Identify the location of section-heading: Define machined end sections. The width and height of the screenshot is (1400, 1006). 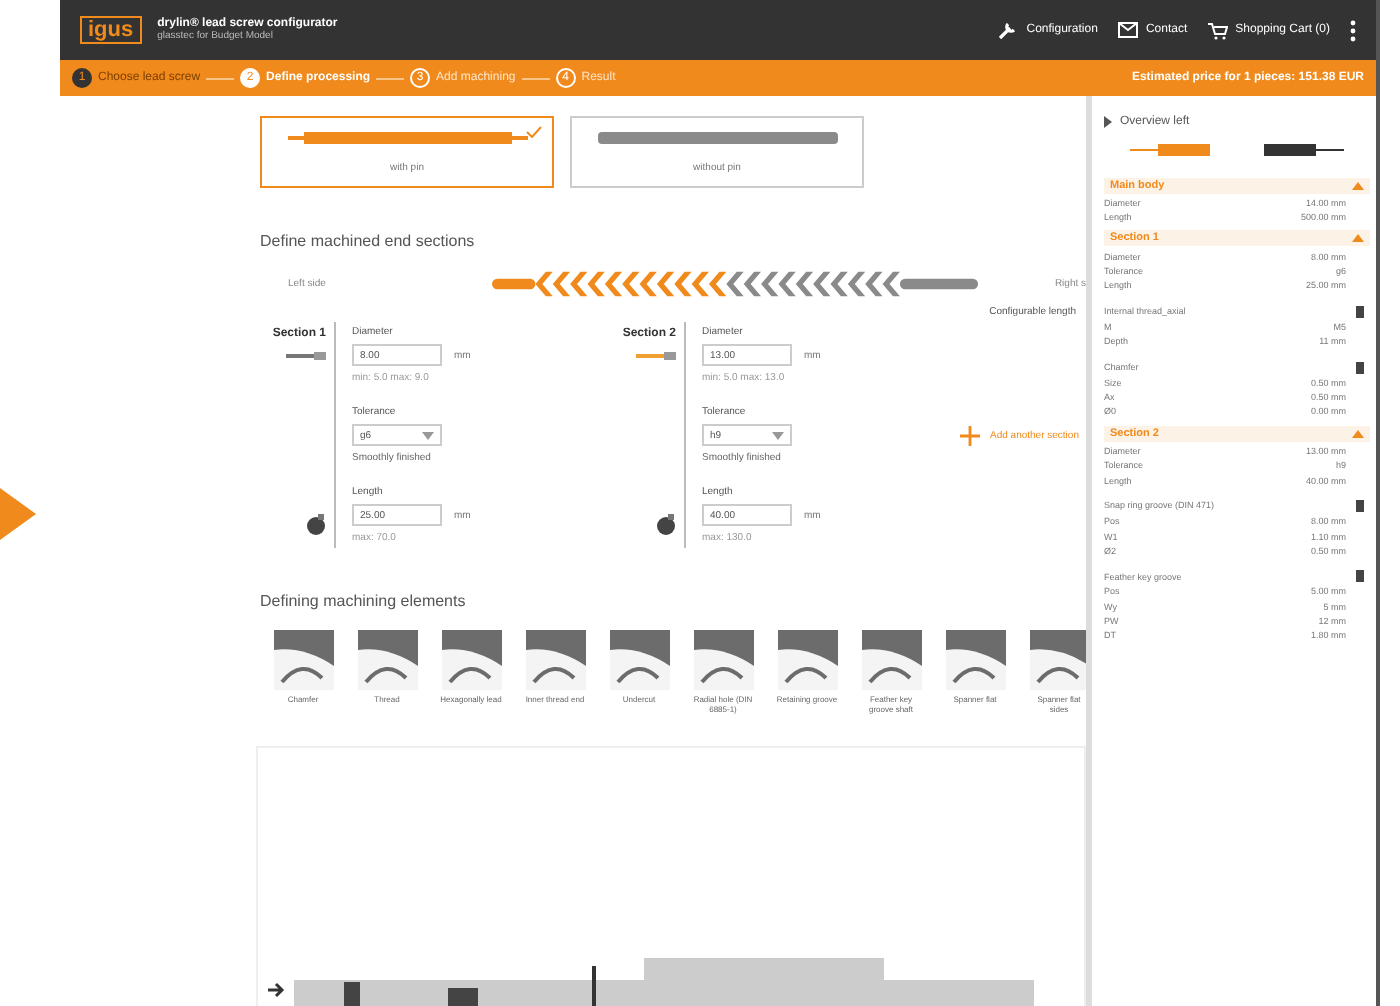
(368, 241).